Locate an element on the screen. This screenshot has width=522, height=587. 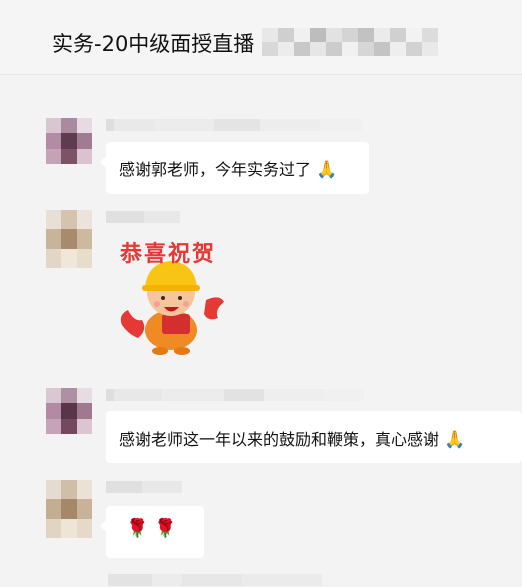
sticker-congrats: 恭喜祝贺 is located at coordinates (169, 295).